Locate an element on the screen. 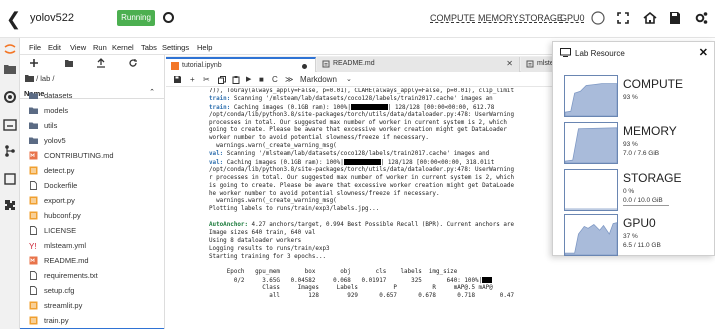 This screenshot has height=329, width=715. refresh-icon is located at coordinates (133, 63).